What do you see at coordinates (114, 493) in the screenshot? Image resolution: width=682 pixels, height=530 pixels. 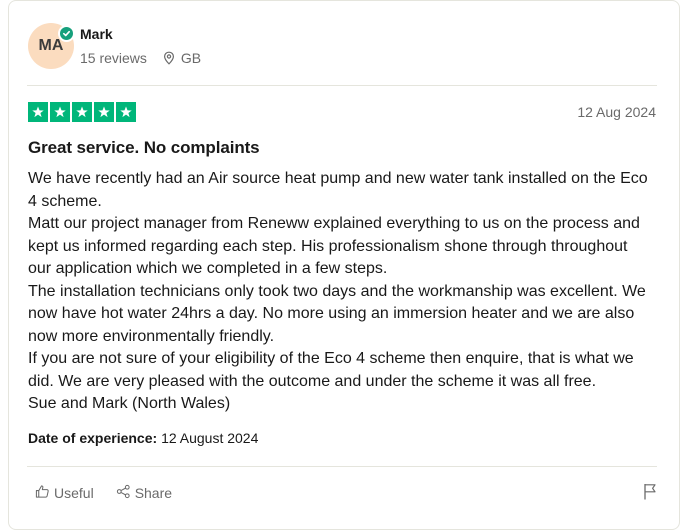 I see `review-actions: Useful Share` at bounding box center [114, 493].